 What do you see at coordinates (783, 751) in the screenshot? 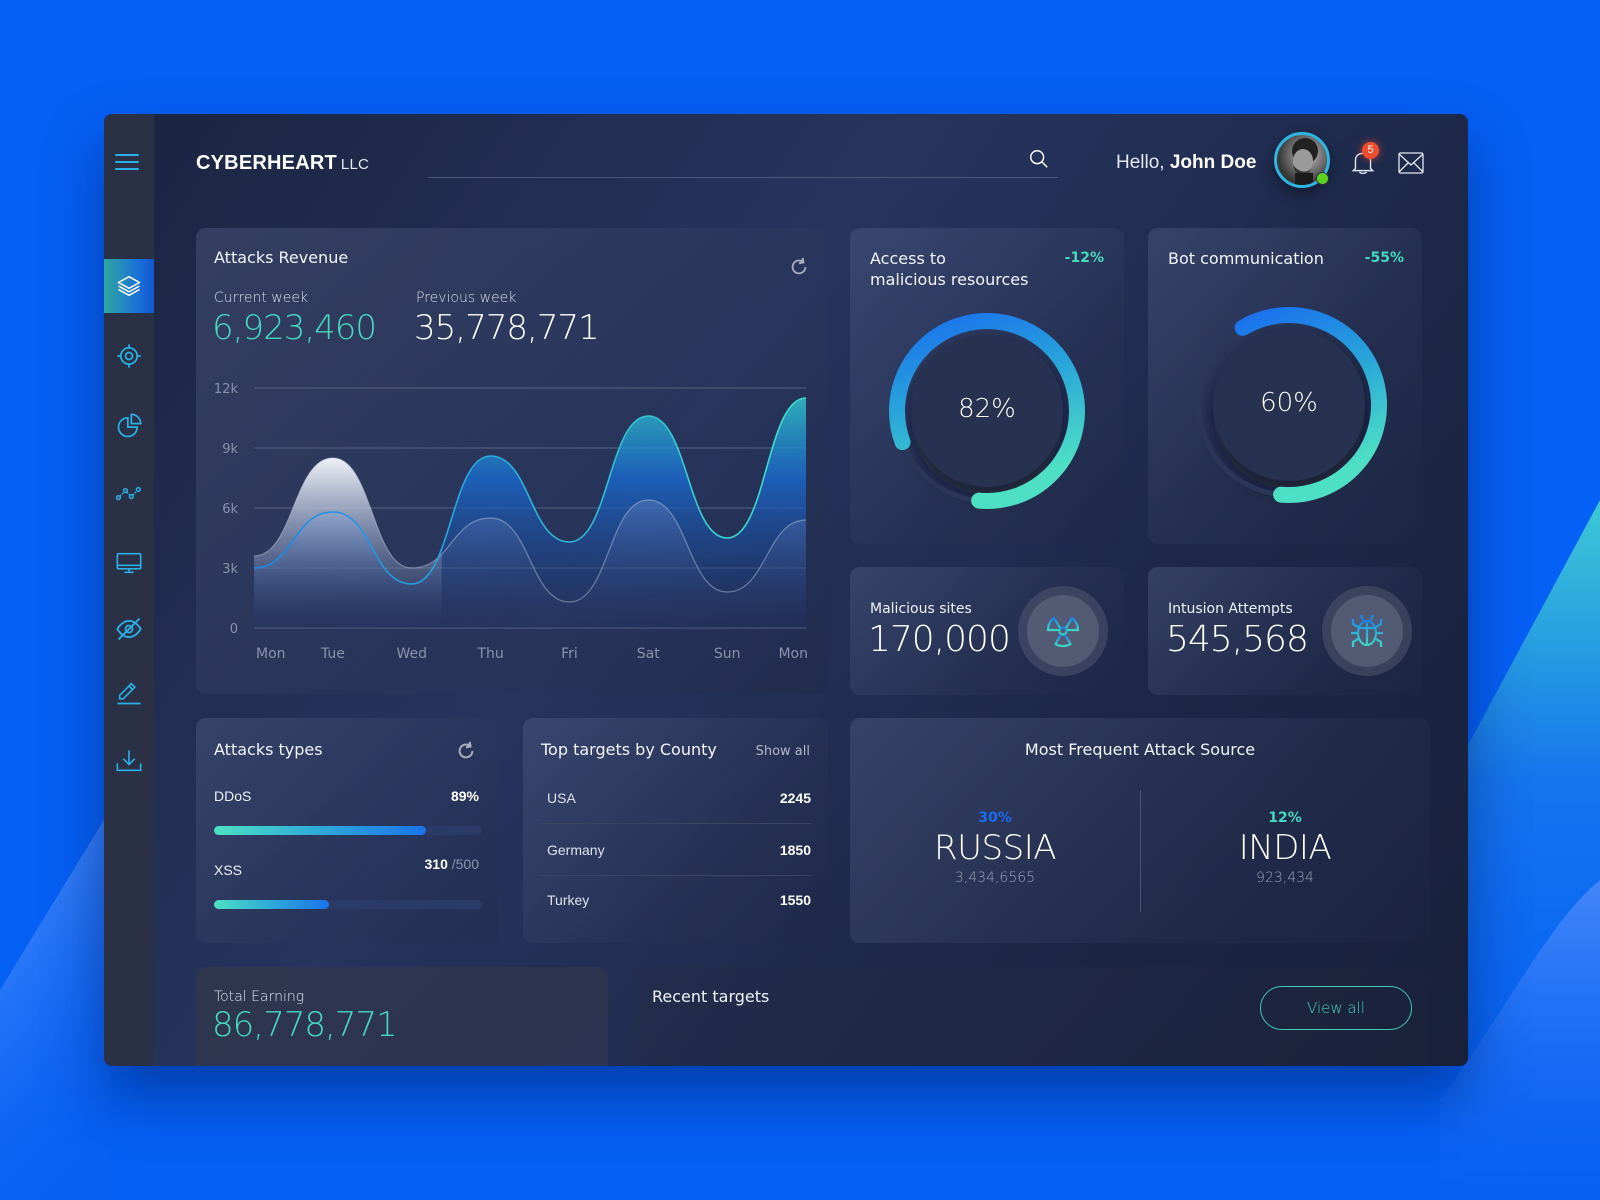
I see `show-all-link: Show all` at bounding box center [783, 751].